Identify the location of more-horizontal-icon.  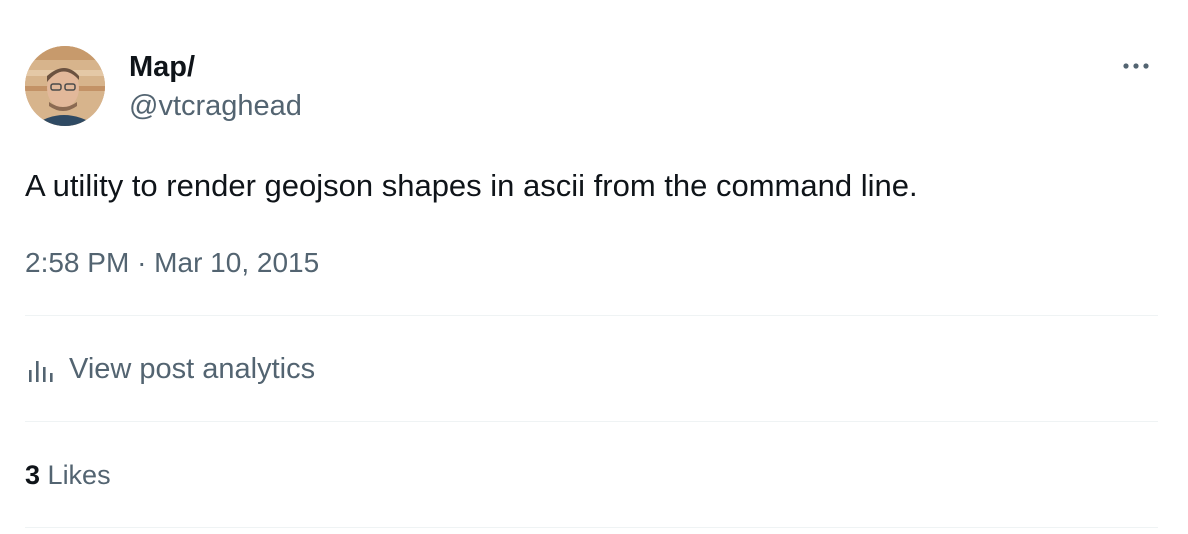
(1136, 66).